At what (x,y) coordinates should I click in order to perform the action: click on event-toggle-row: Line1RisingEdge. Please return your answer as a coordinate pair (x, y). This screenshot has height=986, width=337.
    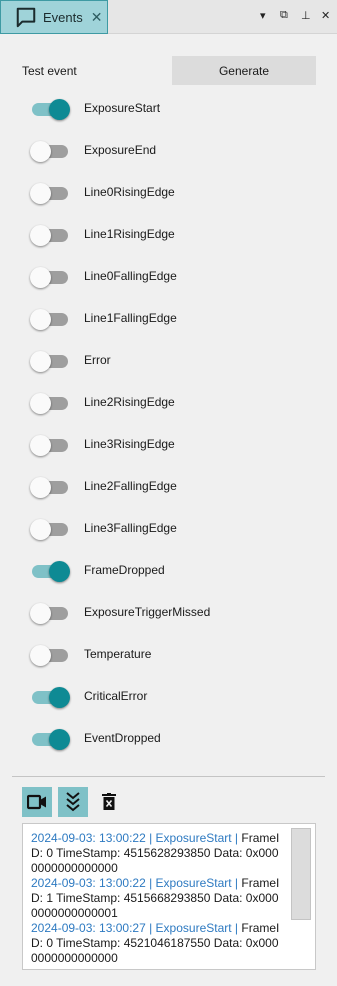
    Looking at the image, I should click on (102, 235).